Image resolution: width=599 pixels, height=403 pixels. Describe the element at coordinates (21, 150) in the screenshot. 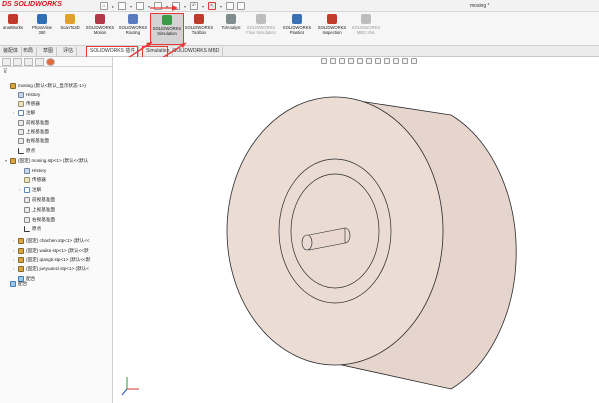

I see `origin-icon` at that location.